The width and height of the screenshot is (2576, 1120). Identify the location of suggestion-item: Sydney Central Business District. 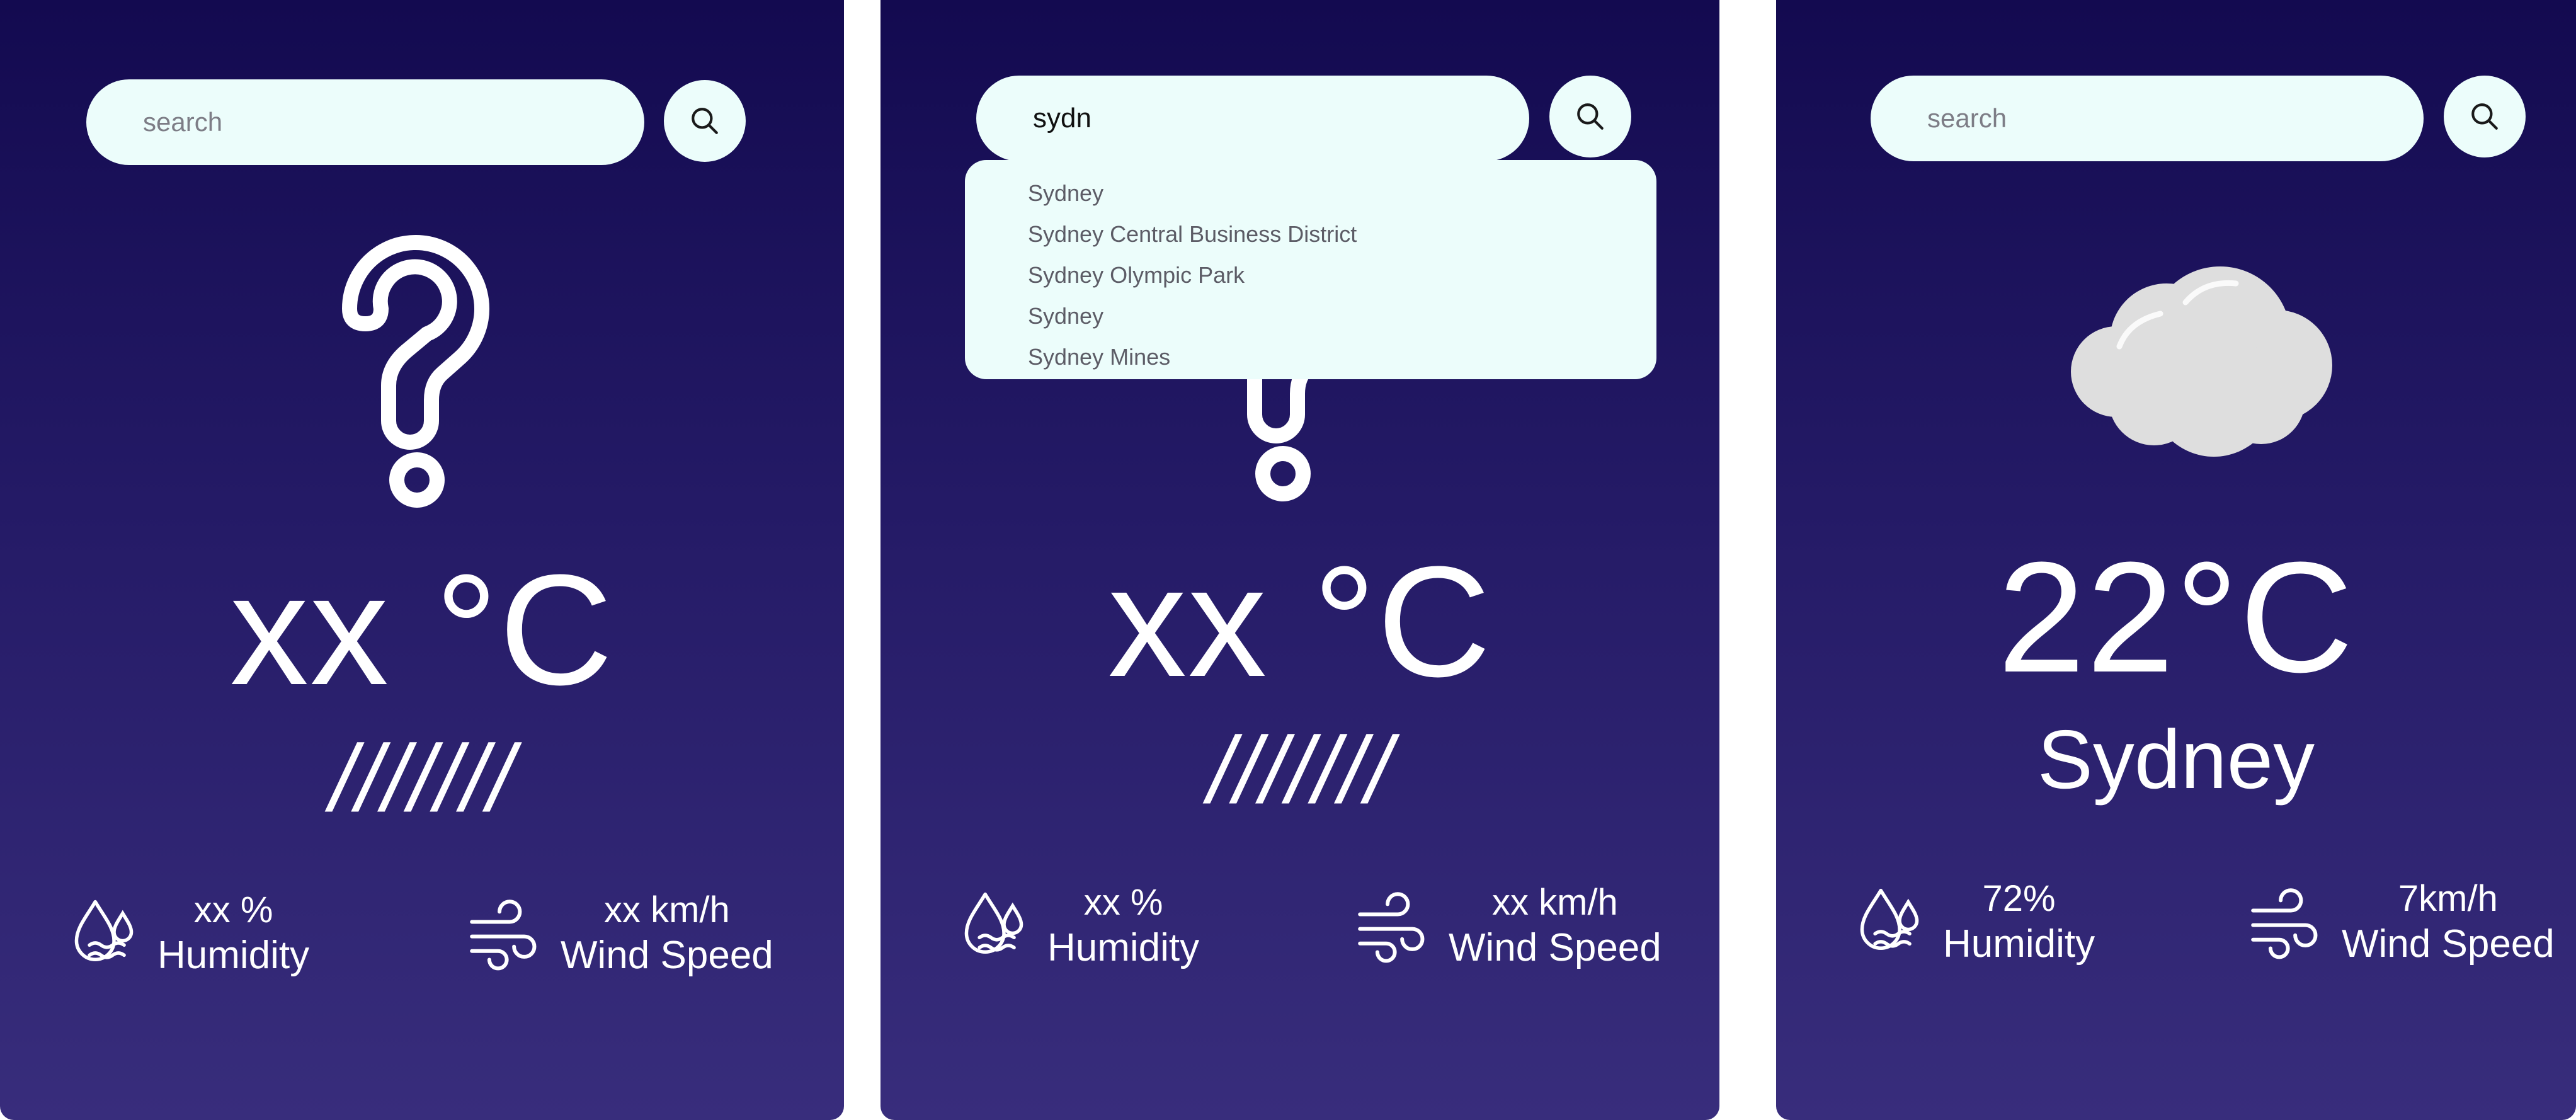
(1310, 234).